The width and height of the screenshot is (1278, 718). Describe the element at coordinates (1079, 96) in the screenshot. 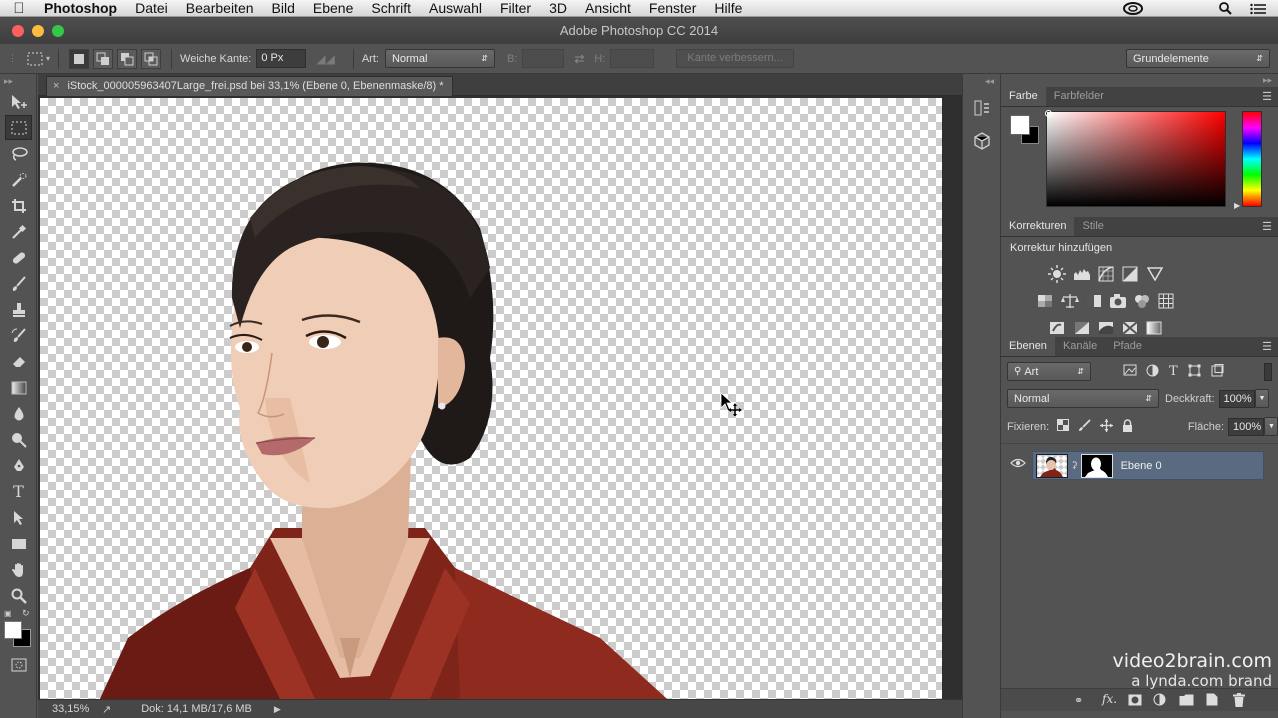

I see `tab-farbfelder: Farbfelder` at that location.